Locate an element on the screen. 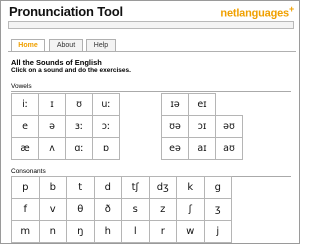 The width and height of the screenshot is (320, 244). consonant-row: m n ŋ h l r w j is located at coordinates (121, 231).